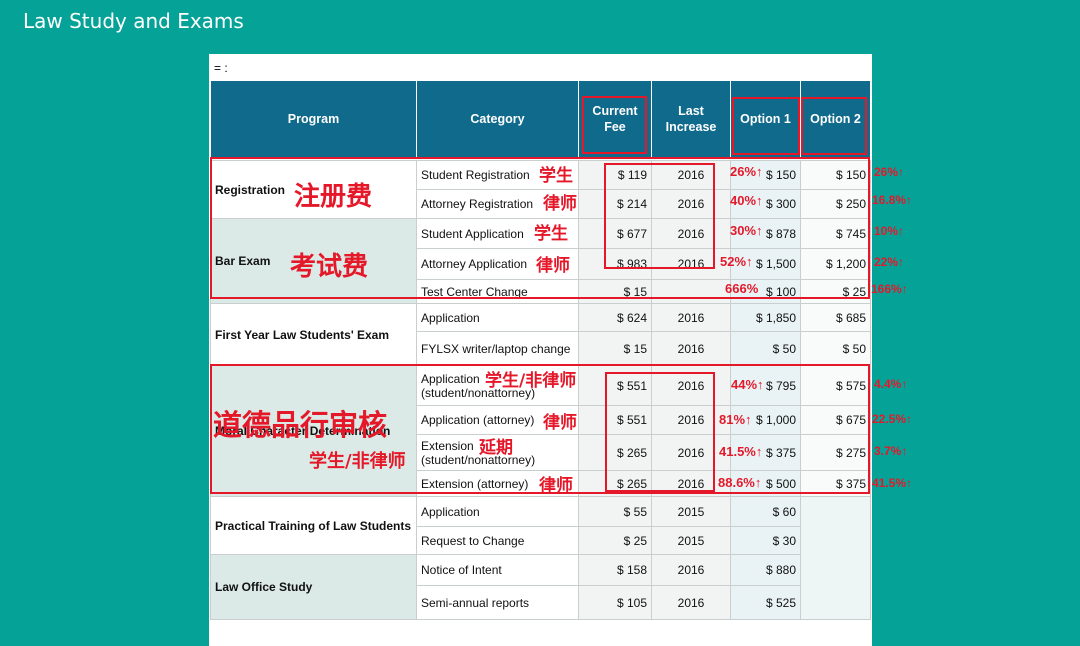  Describe the element at coordinates (835, 119) in the screenshot. I see `col-header-option-2: Option 2` at that location.